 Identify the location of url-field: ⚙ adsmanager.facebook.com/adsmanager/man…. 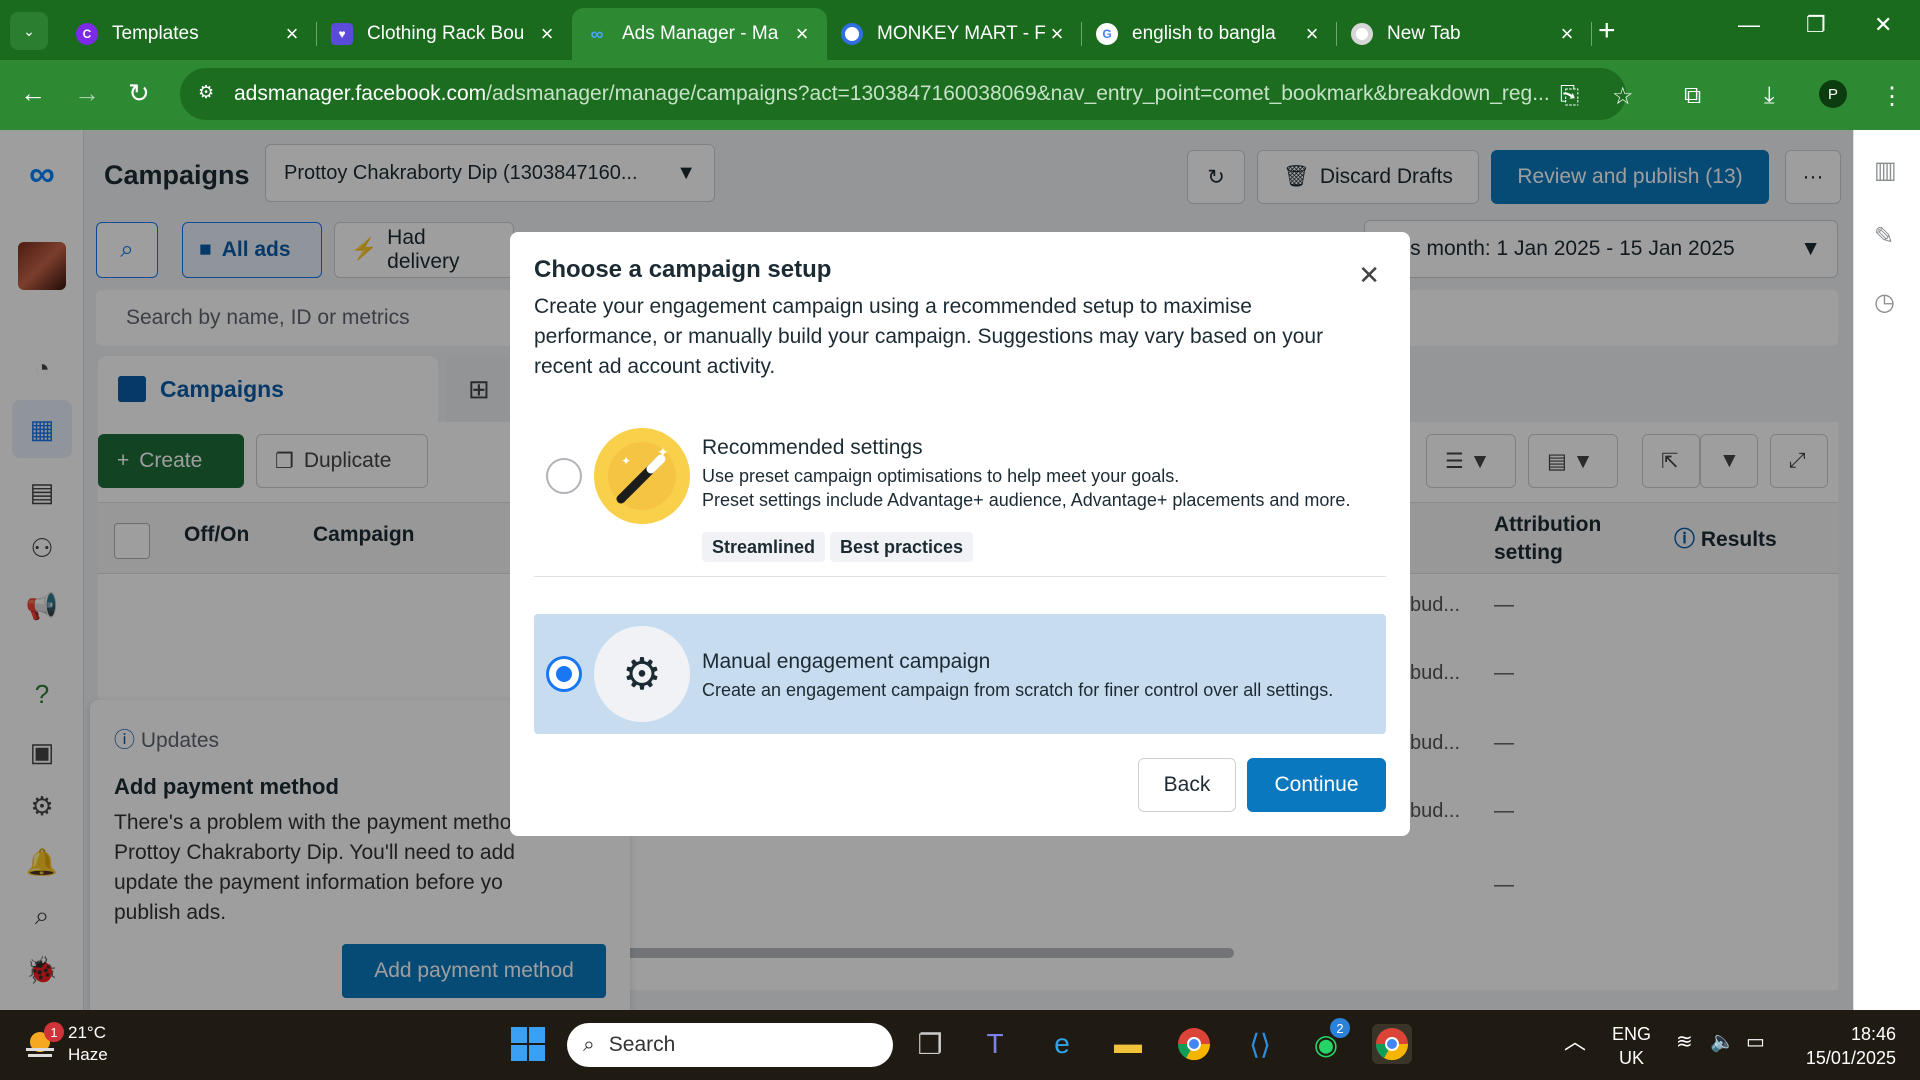
(903, 94).